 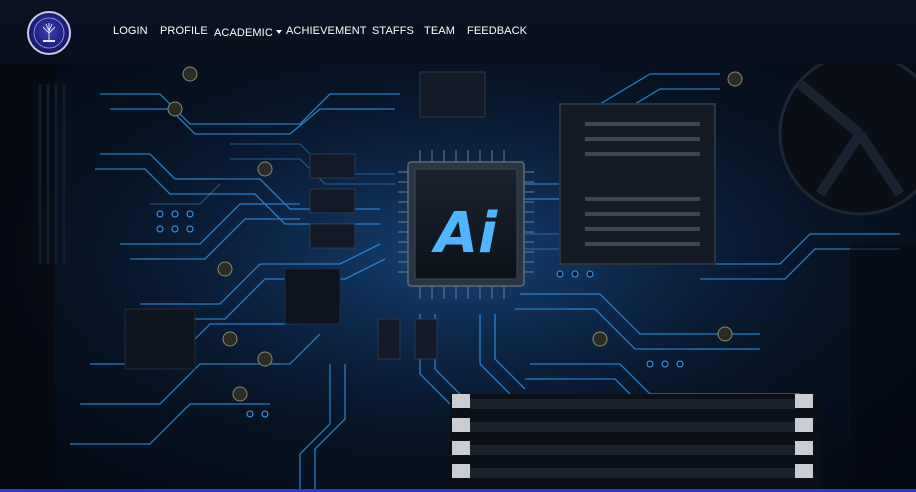 What do you see at coordinates (393, 31) in the screenshot?
I see `nav-staffs-link: STAFFS` at bounding box center [393, 31].